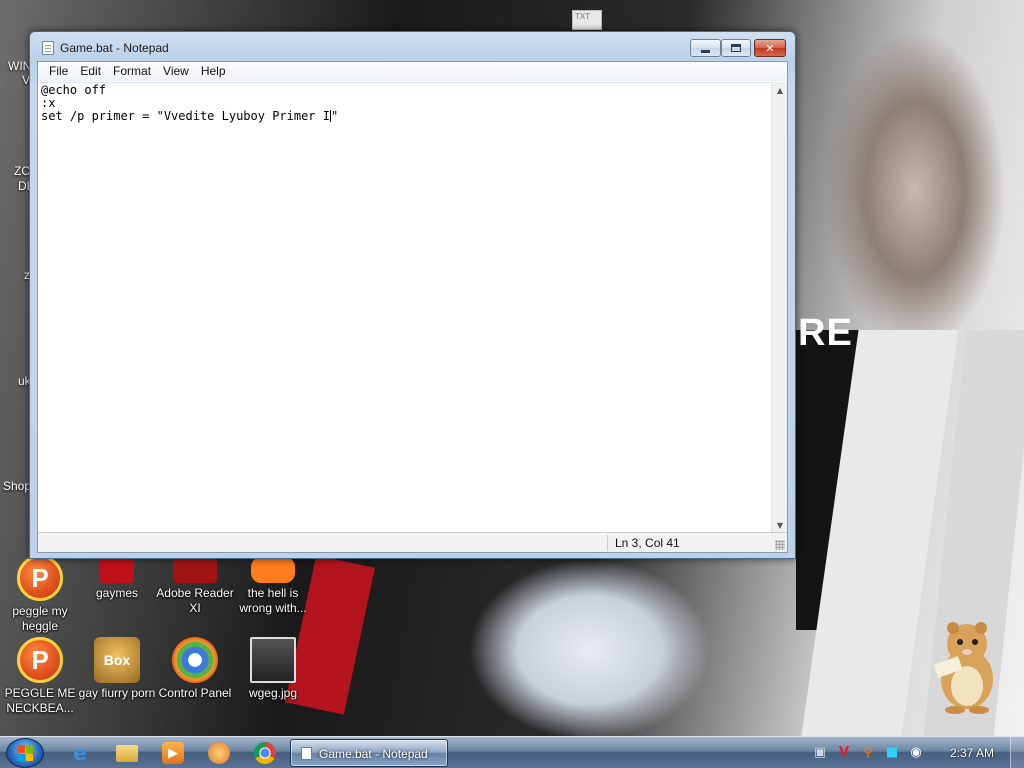 This screenshot has height=768, width=1024. Describe the element at coordinates (780, 545) in the screenshot. I see `resize-grip-icon` at that location.